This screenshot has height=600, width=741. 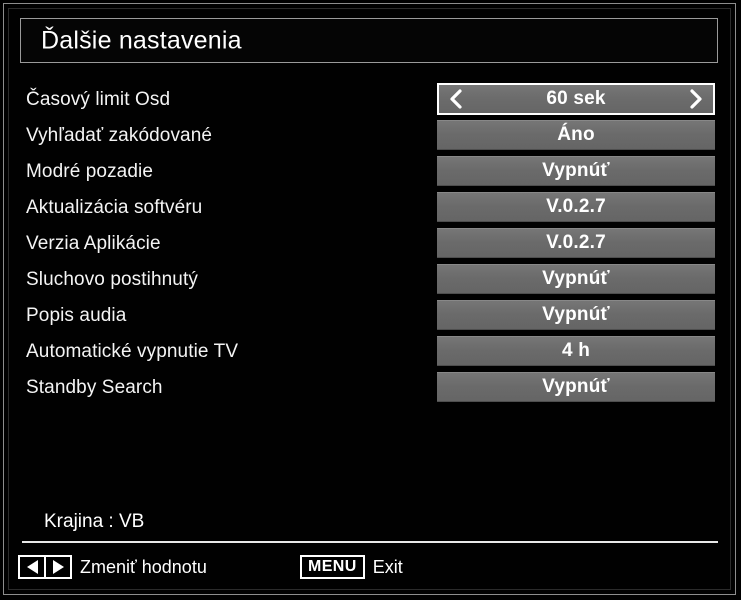 What do you see at coordinates (89, 171) in the screenshot?
I see `setting-label: Modré pozadie` at bounding box center [89, 171].